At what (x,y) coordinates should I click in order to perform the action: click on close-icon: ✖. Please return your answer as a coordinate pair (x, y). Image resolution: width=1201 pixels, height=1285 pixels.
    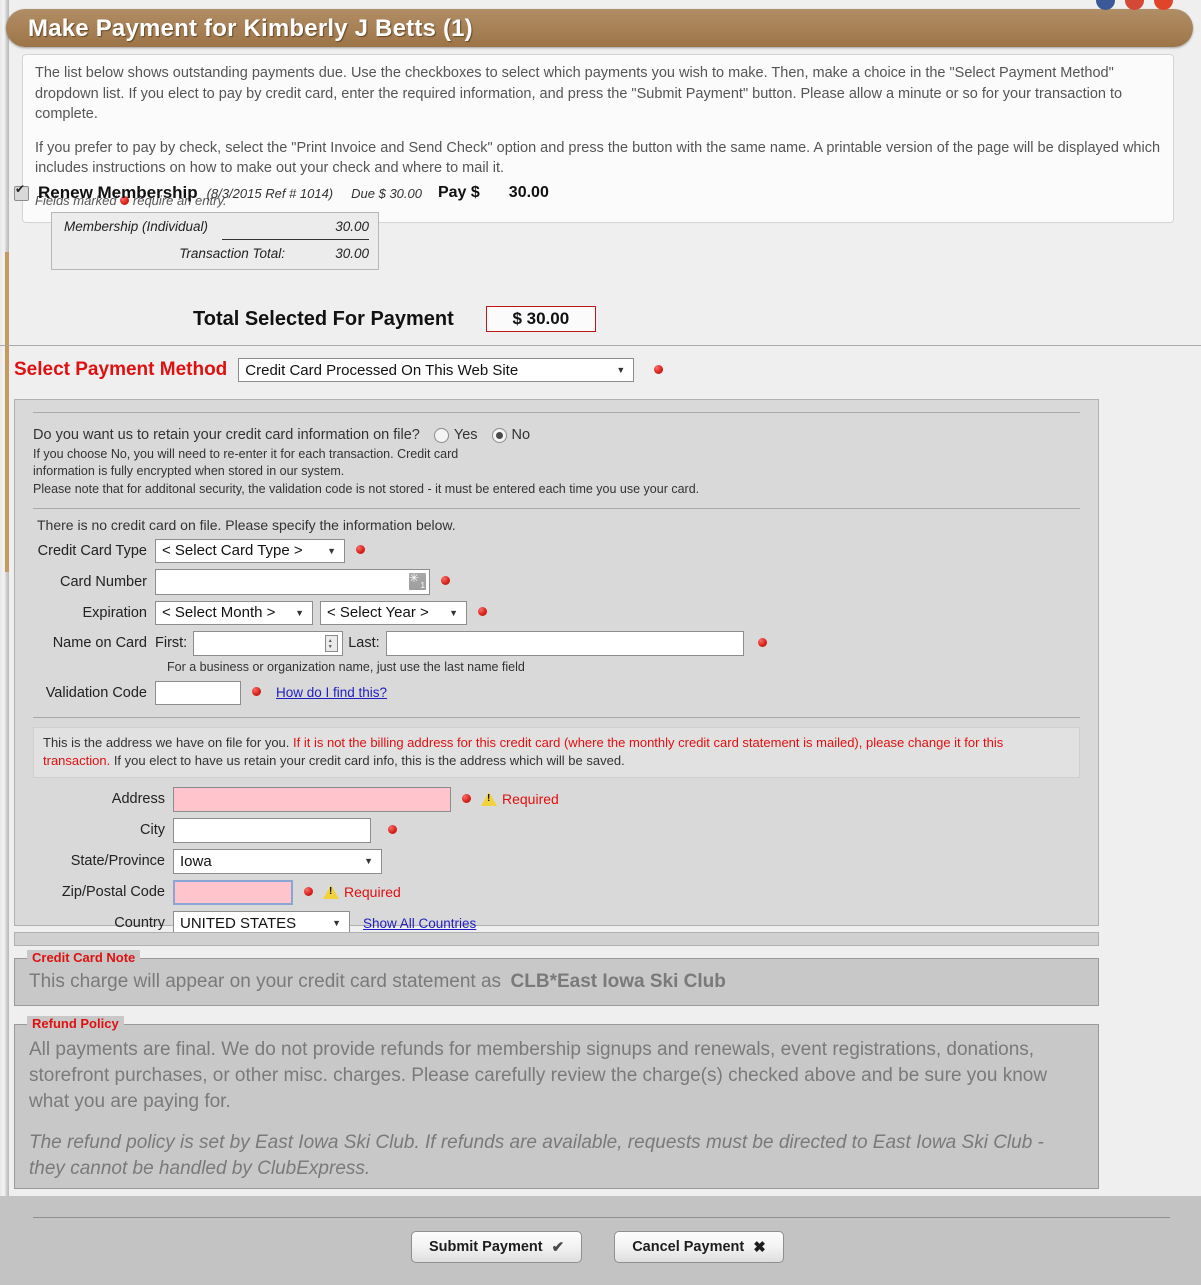
    Looking at the image, I should click on (759, 1247).